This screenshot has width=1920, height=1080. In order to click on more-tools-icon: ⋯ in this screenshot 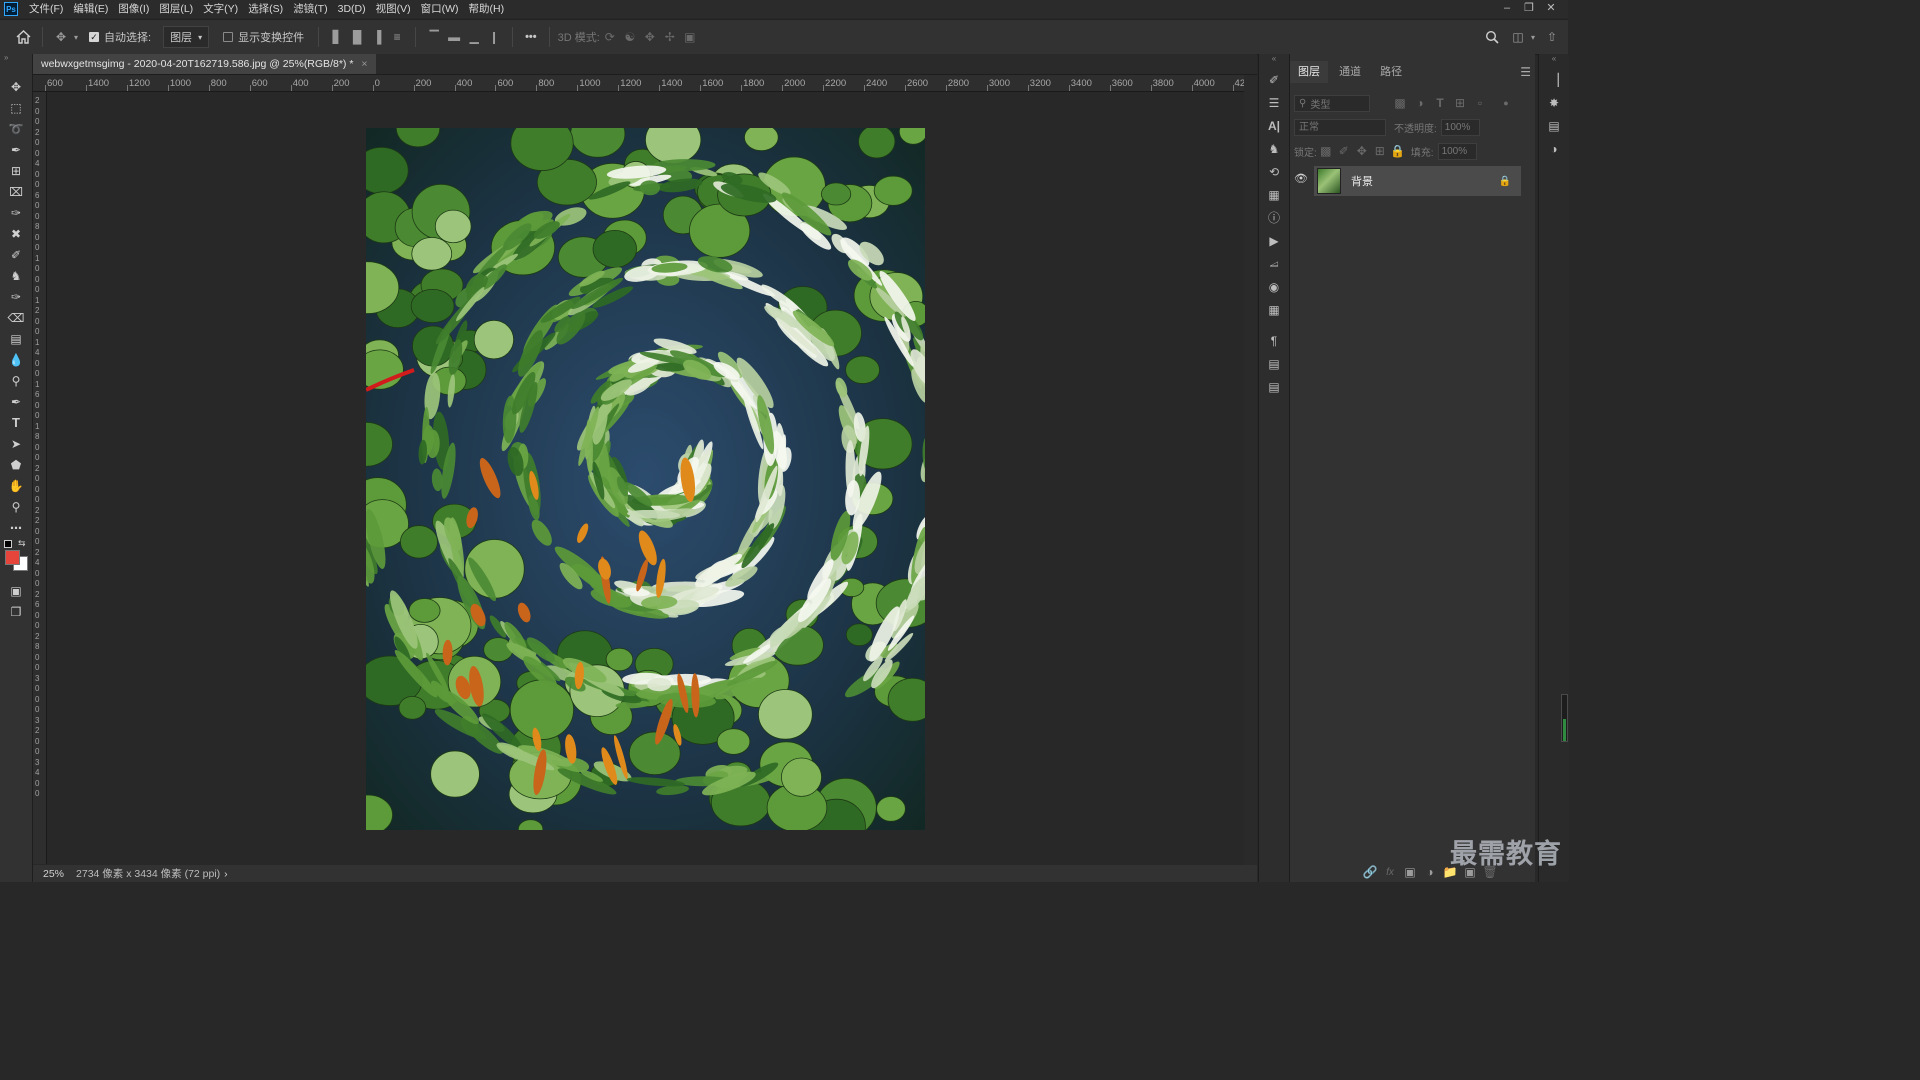, I will do `click(16, 527)`.